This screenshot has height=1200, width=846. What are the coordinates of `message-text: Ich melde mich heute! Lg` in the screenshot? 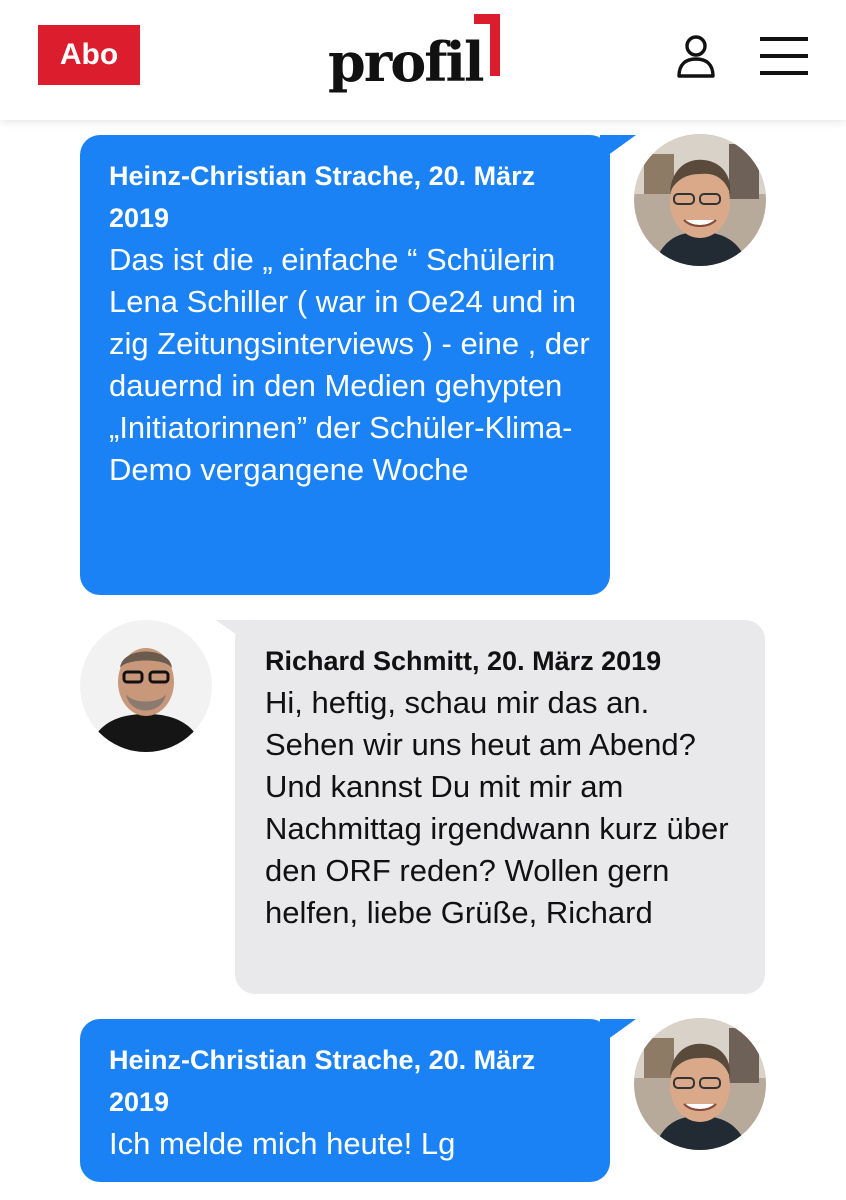 It's located at (282, 1143).